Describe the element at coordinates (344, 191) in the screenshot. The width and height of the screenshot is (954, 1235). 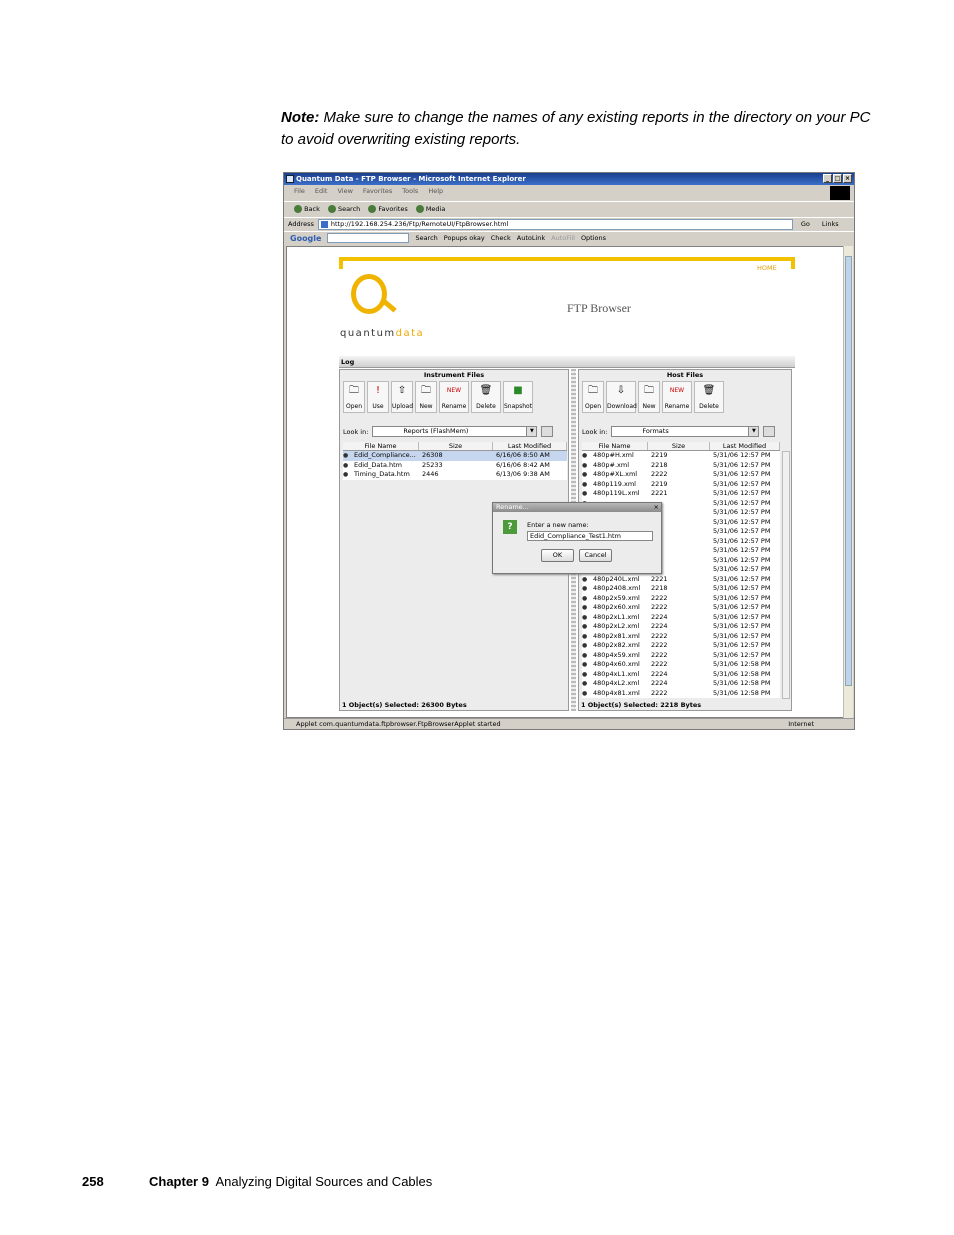
I see `menu-view: View` at that location.